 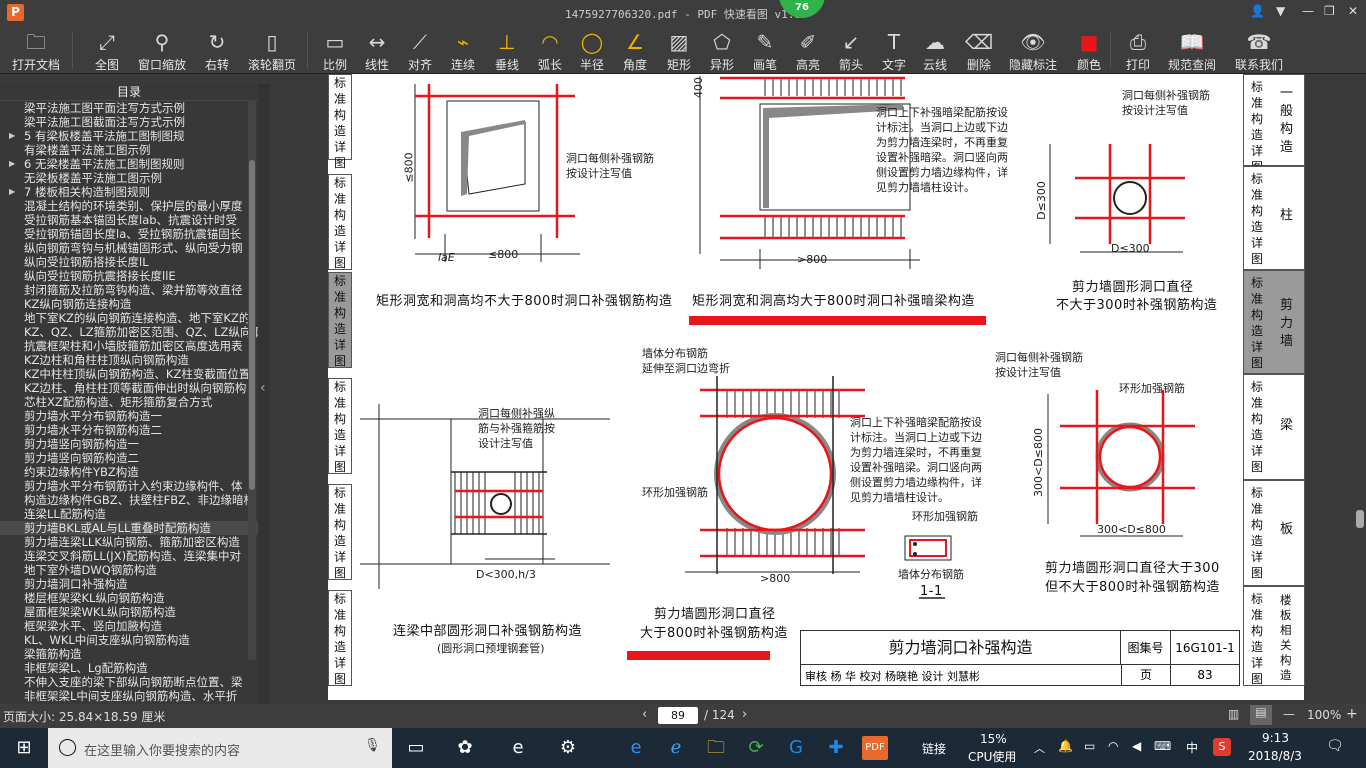 What do you see at coordinates (935, 50) in the screenshot?
I see `tool-cloud-line-button: ☁ 云线` at bounding box center [935, 50].